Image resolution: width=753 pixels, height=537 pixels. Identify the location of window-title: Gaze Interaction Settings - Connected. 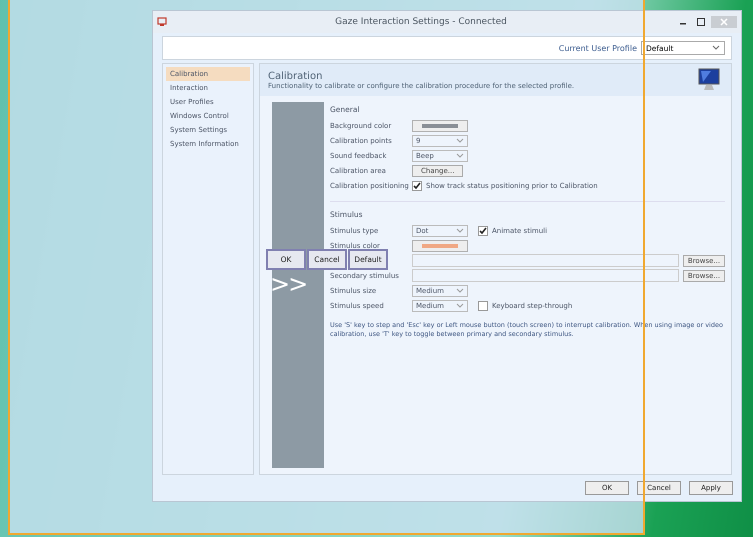
(421, 22).